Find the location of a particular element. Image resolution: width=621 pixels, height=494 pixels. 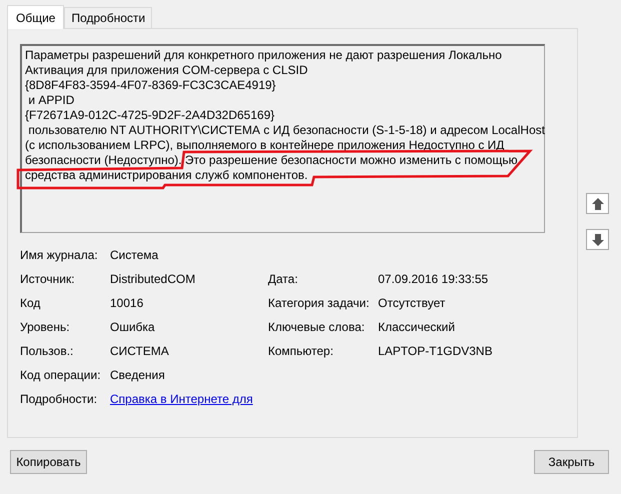

previous-button is located at coordinates (597, 203).